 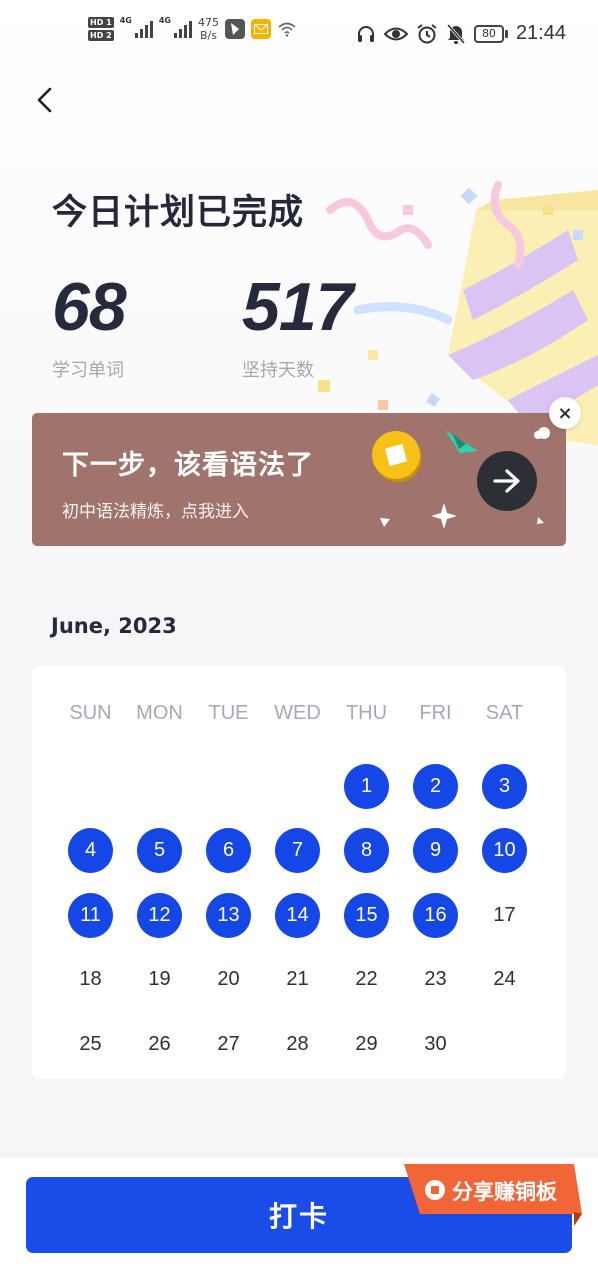 I want to click on banner-title: 下一步，该看语法了, so click(x=188, y=465).